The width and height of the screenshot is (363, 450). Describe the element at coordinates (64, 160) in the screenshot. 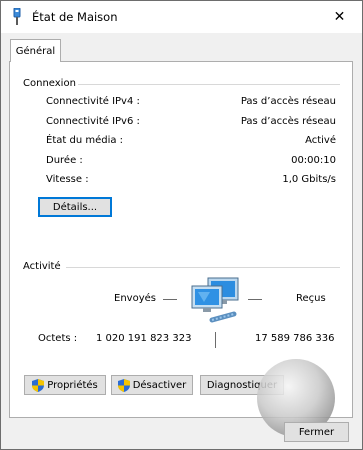

I see `duration-label: Durée :` at that location.